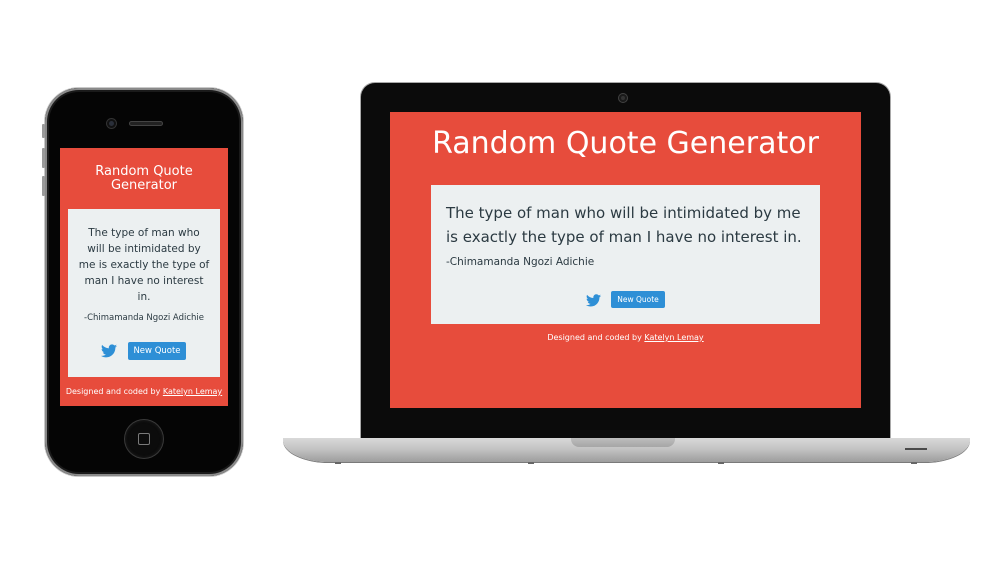 The height and width of the screenshot is (562, 1000). What do you see at coordinates (623, 98) in the screenshot?
I see `laptop-webcam` at bounding box center [623, 98].